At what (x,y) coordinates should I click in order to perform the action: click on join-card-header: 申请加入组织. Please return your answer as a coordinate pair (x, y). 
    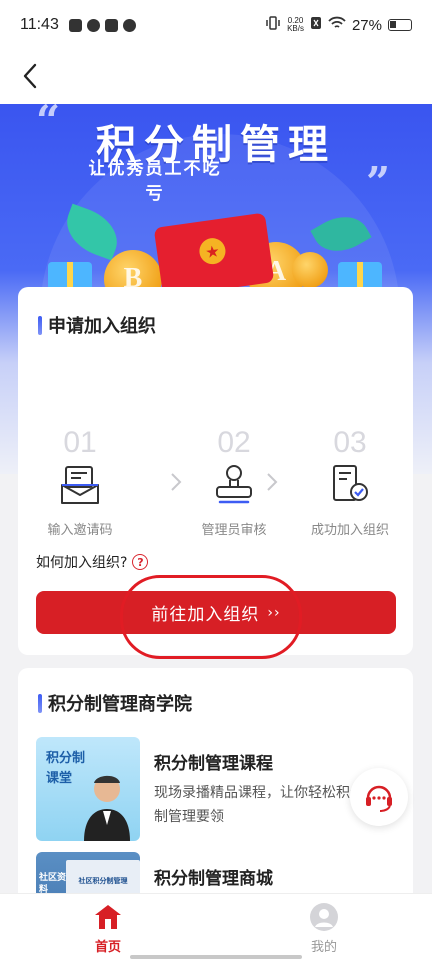
    Looking at the image, I should click on (97, 325).